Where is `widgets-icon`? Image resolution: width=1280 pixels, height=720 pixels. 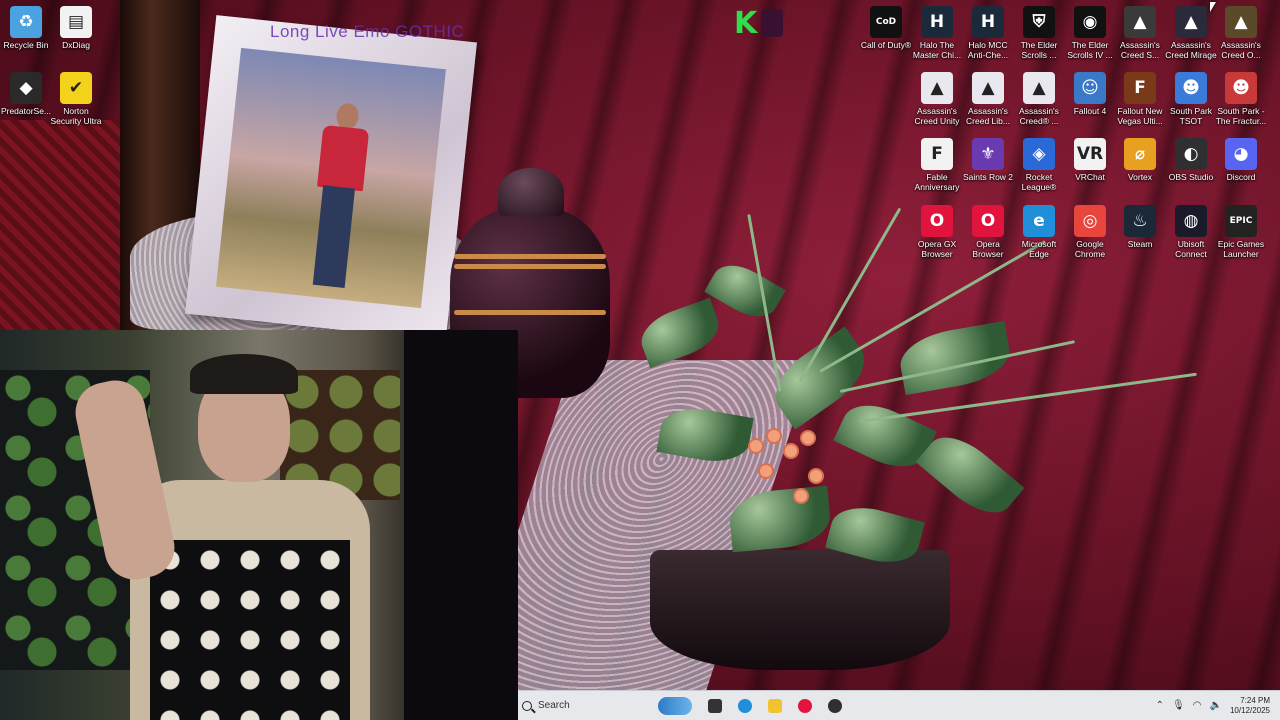 widgets-icon is located at coordinates (675, 705).